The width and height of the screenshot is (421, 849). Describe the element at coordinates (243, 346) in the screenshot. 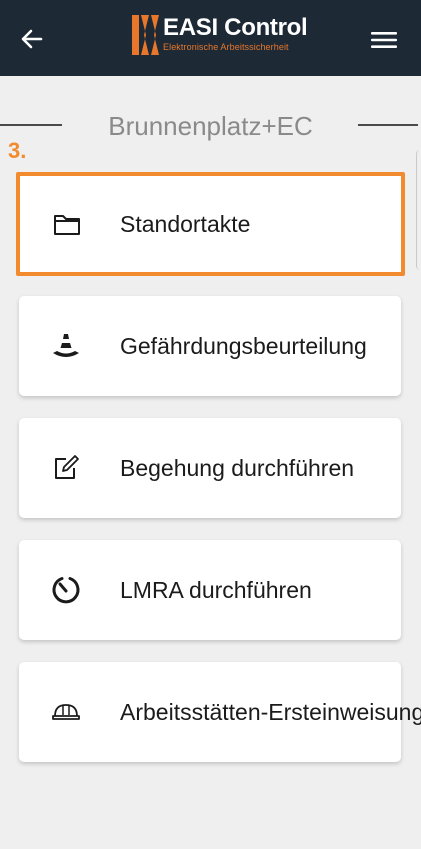

I see `menu-item-label: Gefährdungsbeurteilung` at that location.